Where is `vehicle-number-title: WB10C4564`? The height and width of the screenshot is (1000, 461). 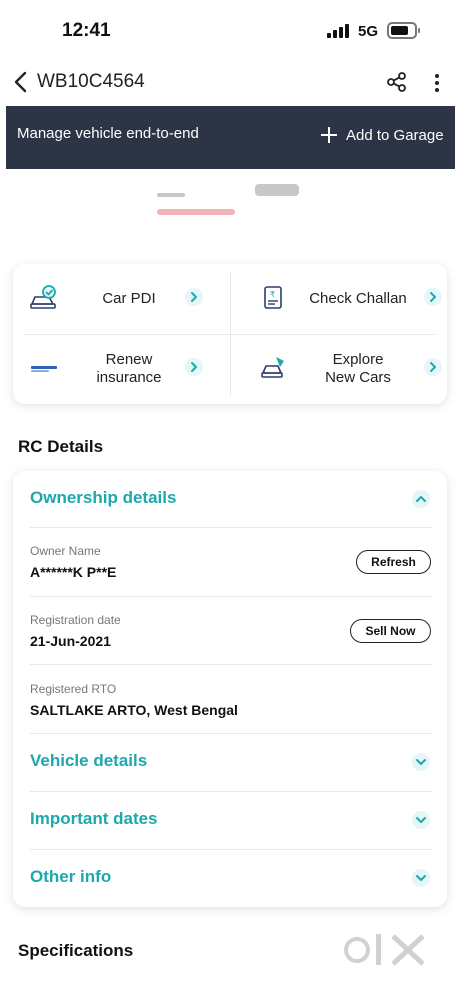 vehicle-number-title: WB10C4564 is located at coordinates (91, 81).